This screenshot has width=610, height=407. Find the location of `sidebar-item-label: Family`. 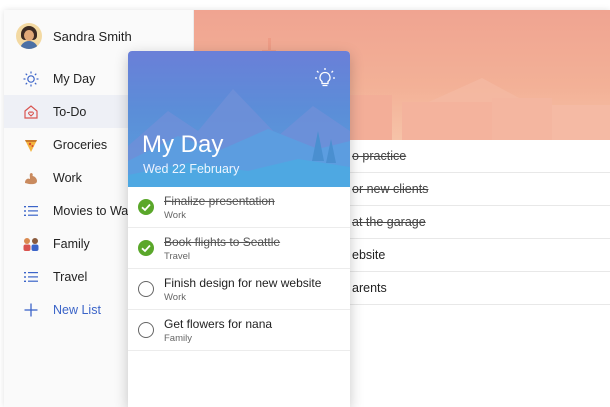

sidebar-item-label: Family is located at coordinates (71, 243).